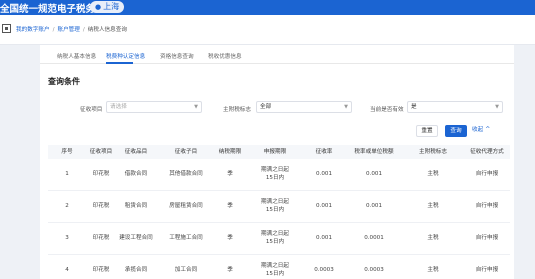 The image size is (535, 279). I want to click on header-col-period: 纳税期限, so click(230, 152).